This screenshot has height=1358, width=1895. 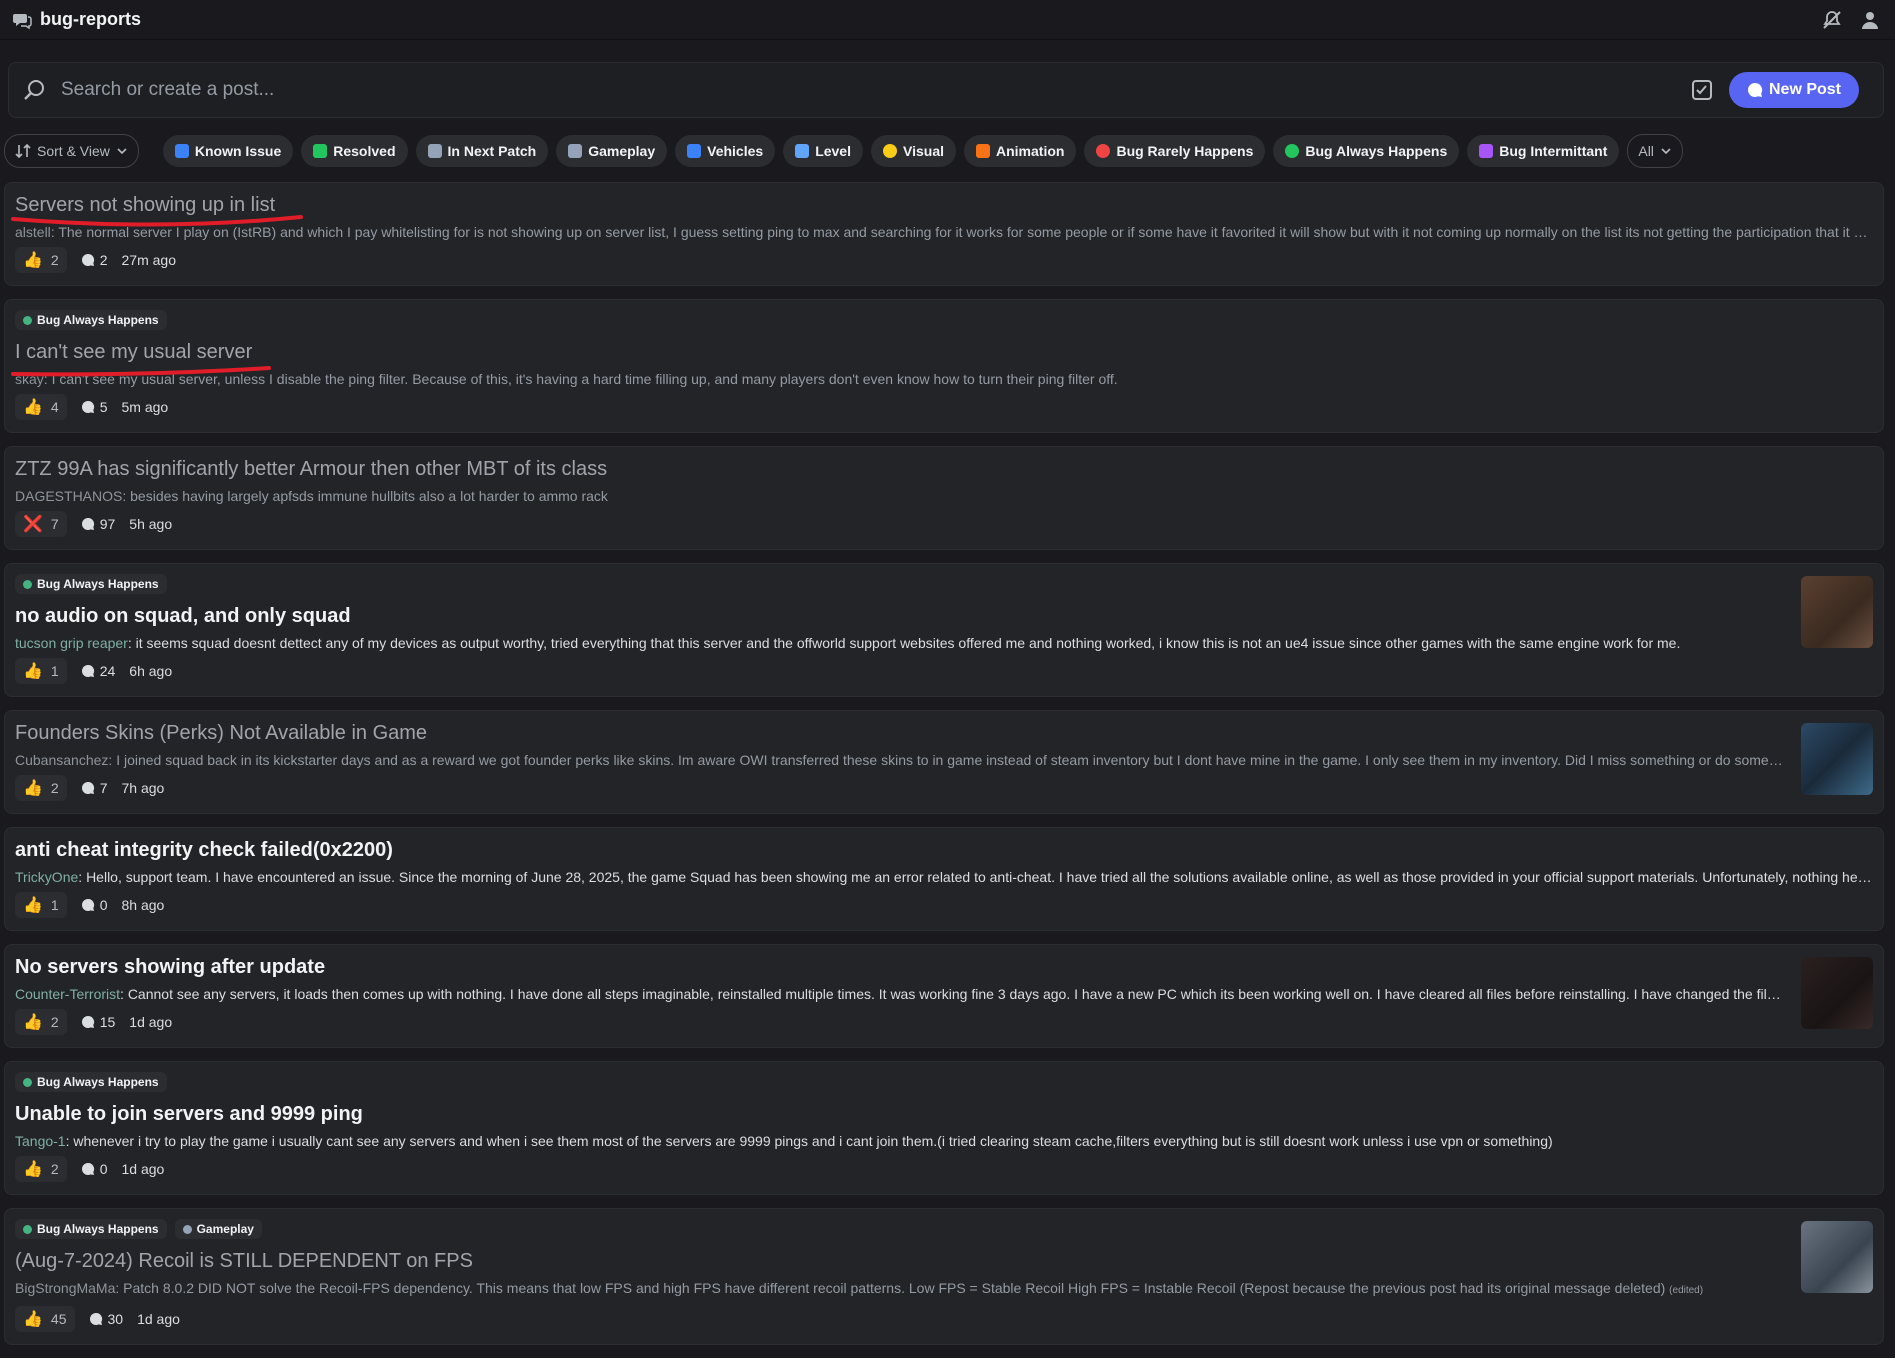 I want to click on mute-icon, so click(x=1832, y=20).